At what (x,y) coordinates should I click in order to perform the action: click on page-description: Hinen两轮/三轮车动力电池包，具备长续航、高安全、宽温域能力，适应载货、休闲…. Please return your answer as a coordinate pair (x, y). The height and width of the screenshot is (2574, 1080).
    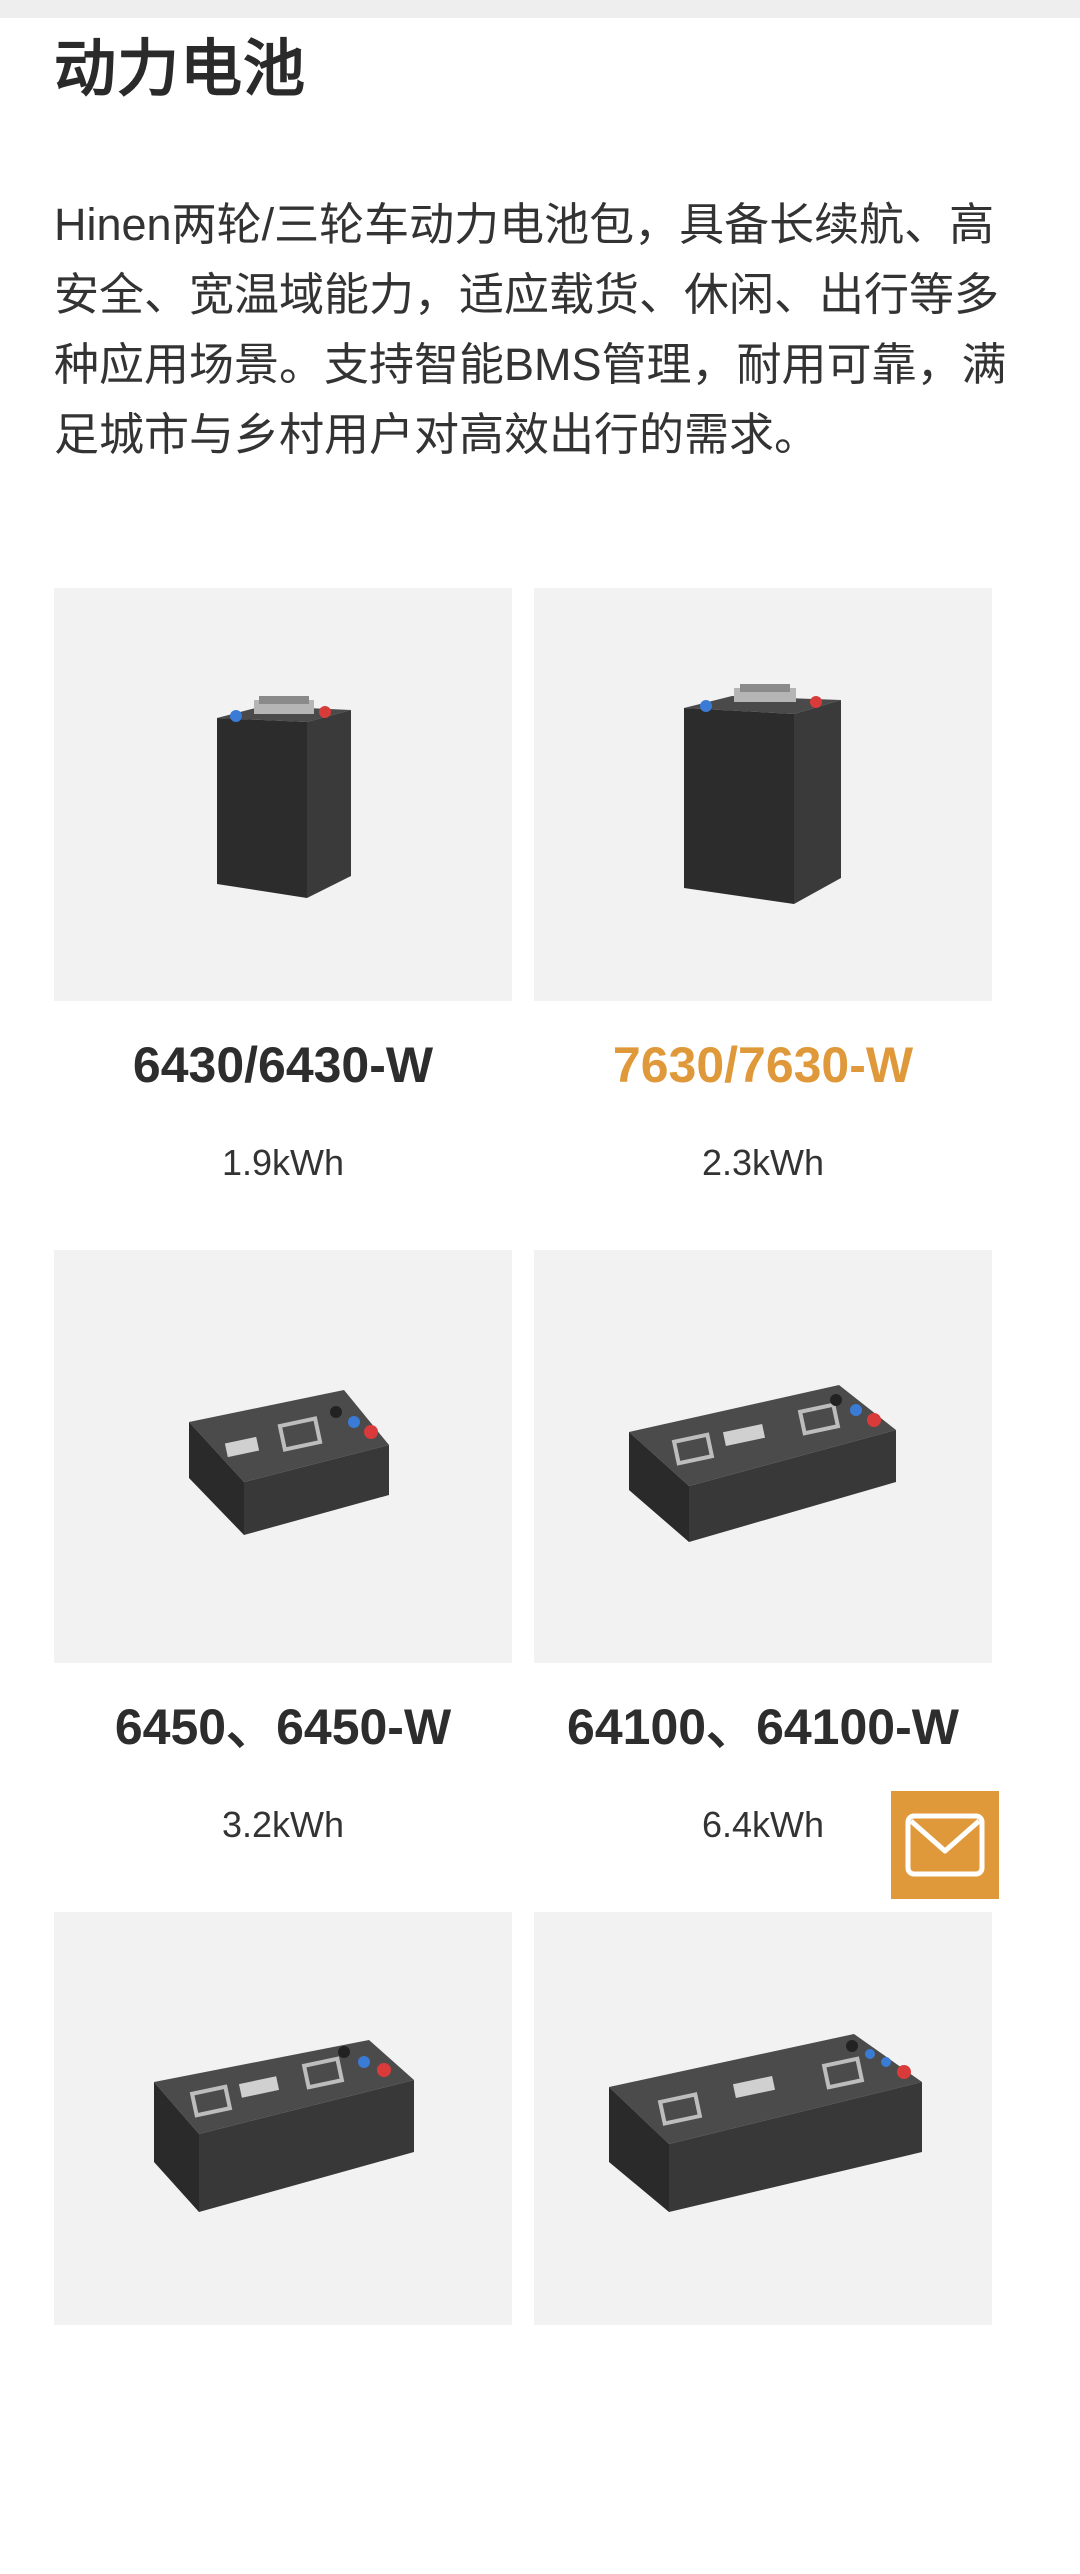
    Looking at the image, I should click on (530, 329).